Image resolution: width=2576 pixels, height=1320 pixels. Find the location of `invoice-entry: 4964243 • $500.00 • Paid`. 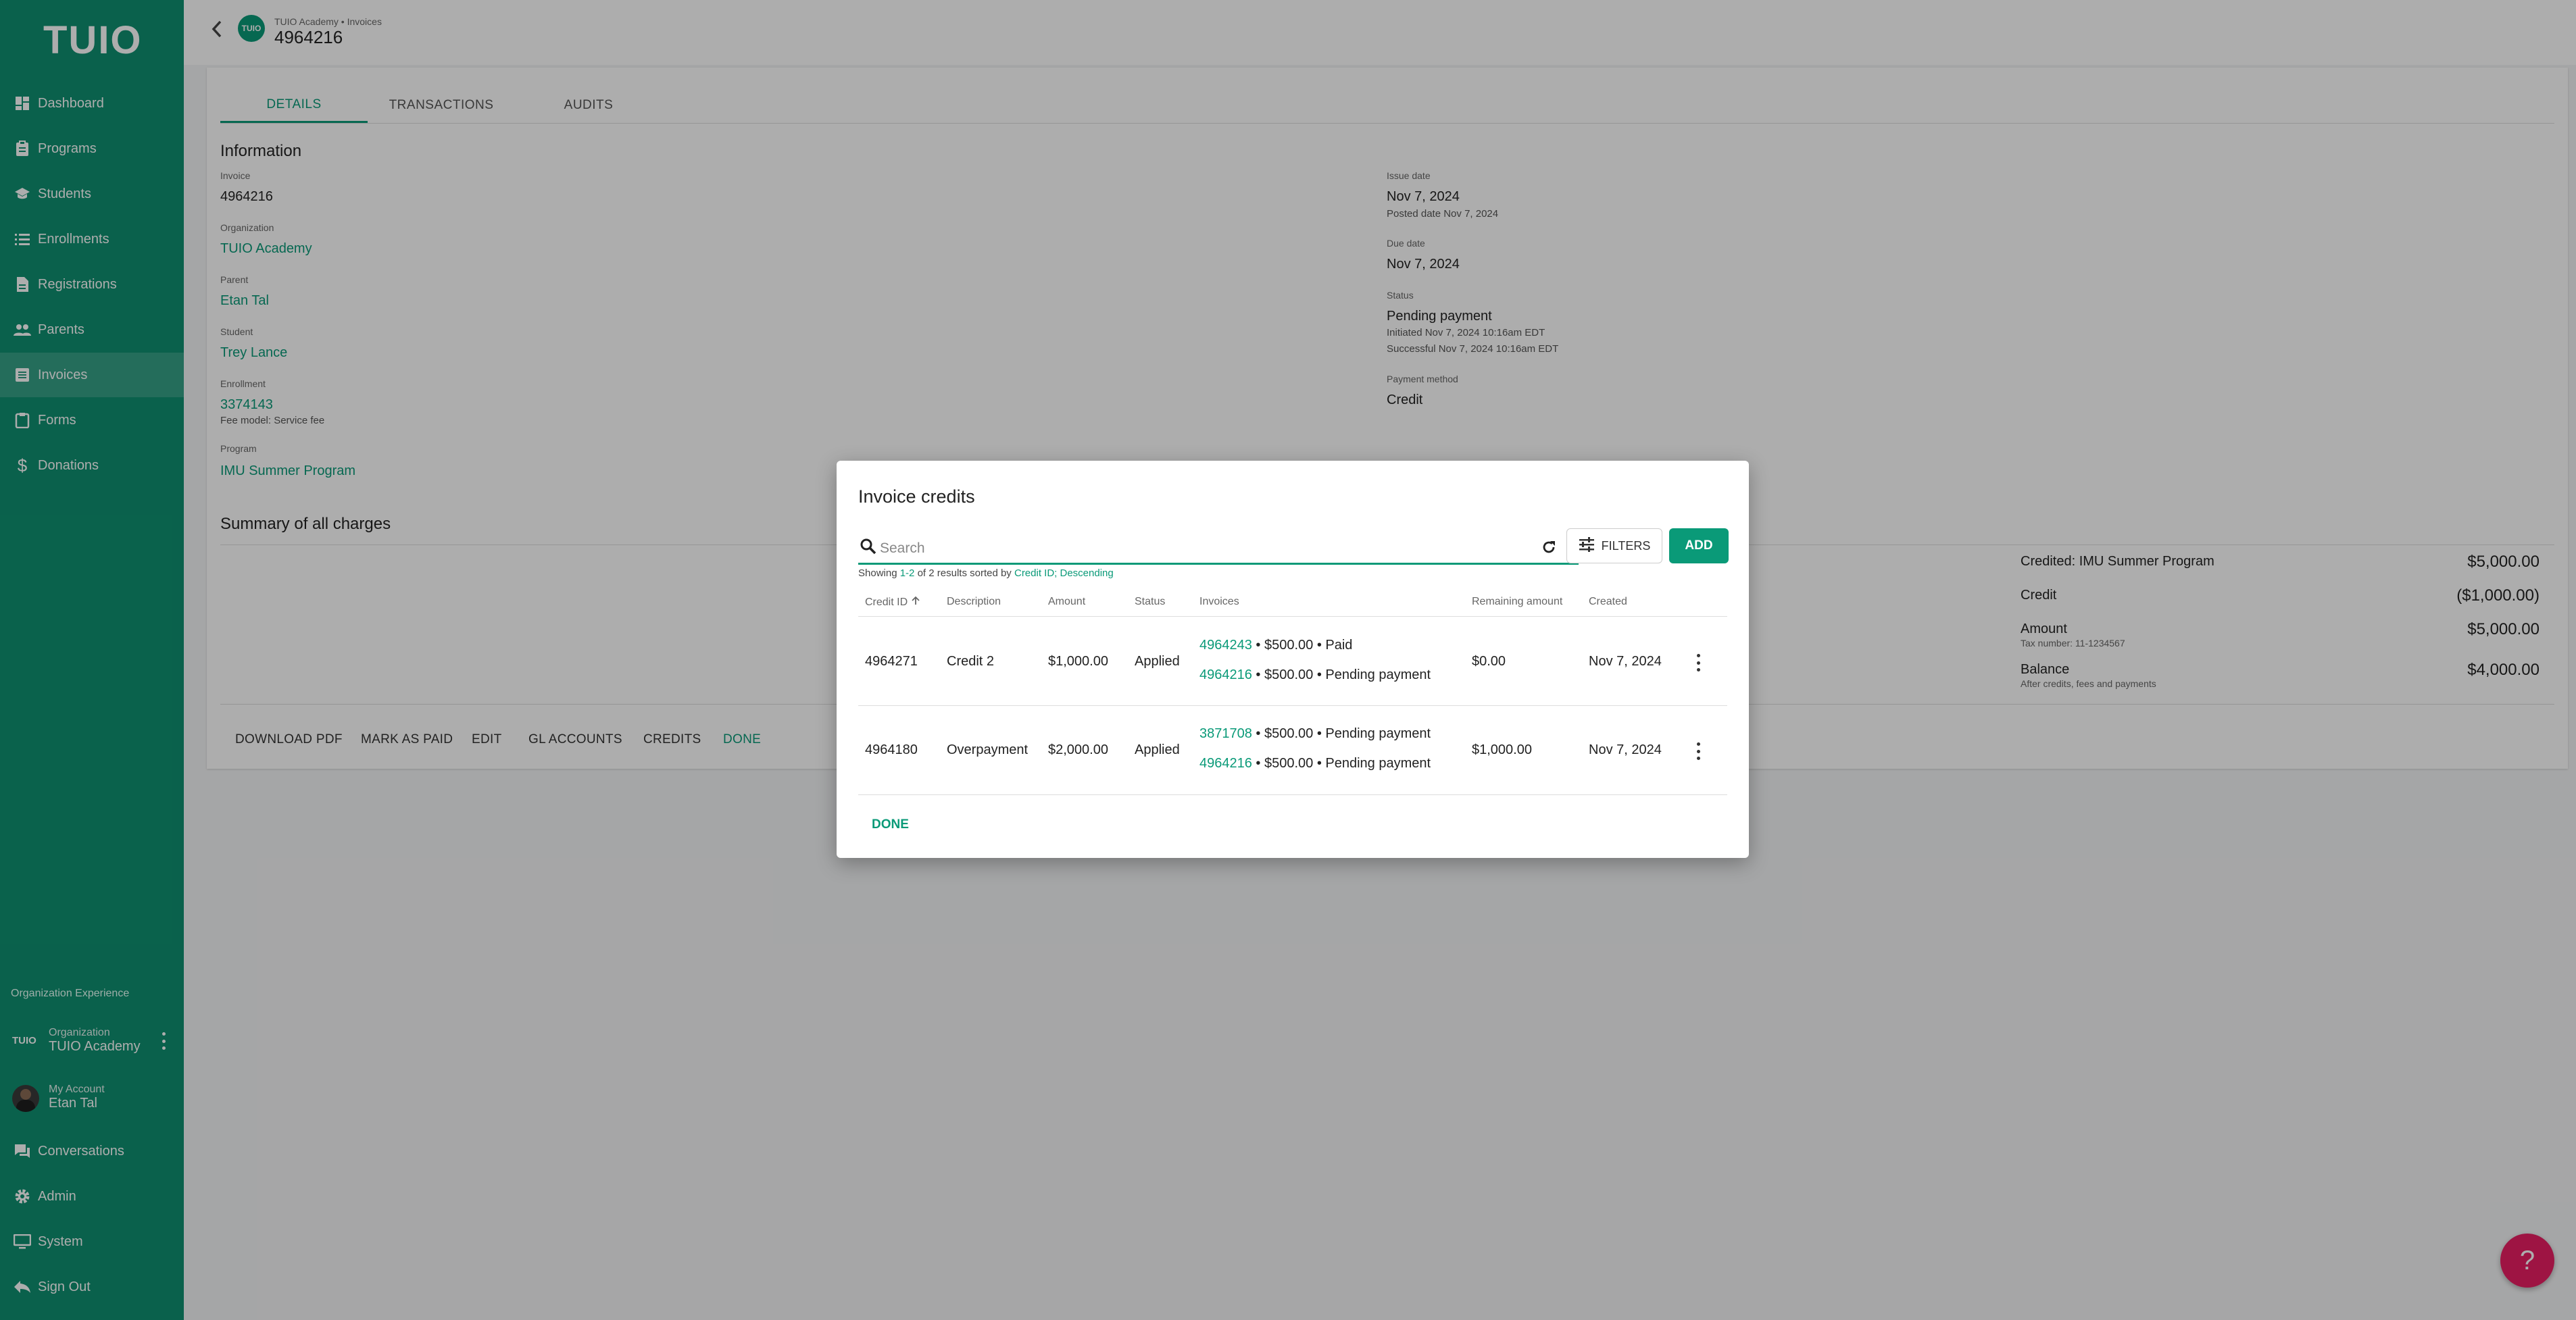

invoice-entry: 4964243 • $500.00 • Paid is located at coordinates (1276, 645).